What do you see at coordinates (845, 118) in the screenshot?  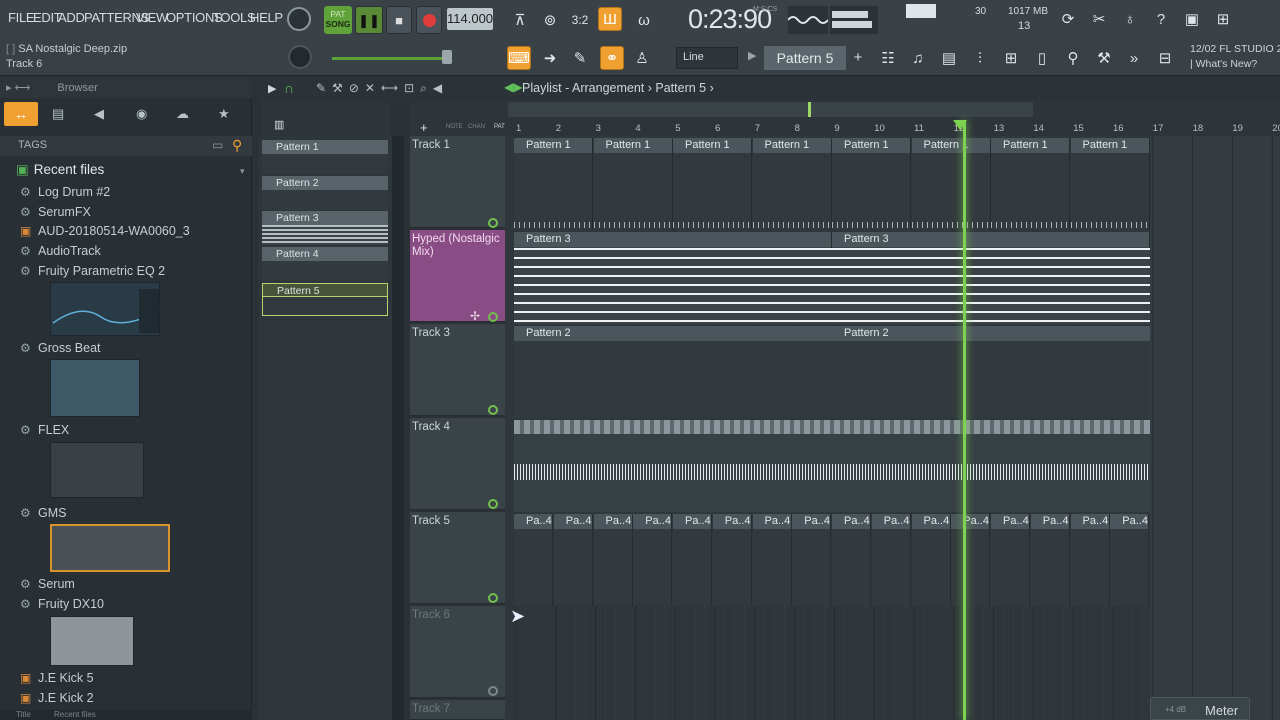 I see `timeline-ruler: + NOTE CHAN PAT` at bounding box center [845, 118].